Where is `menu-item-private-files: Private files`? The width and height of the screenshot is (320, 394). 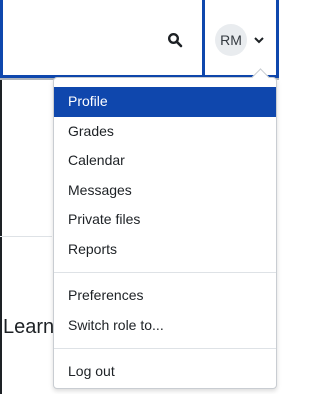
menu-item-private-files: Private files is located at coordinates (165, 220).